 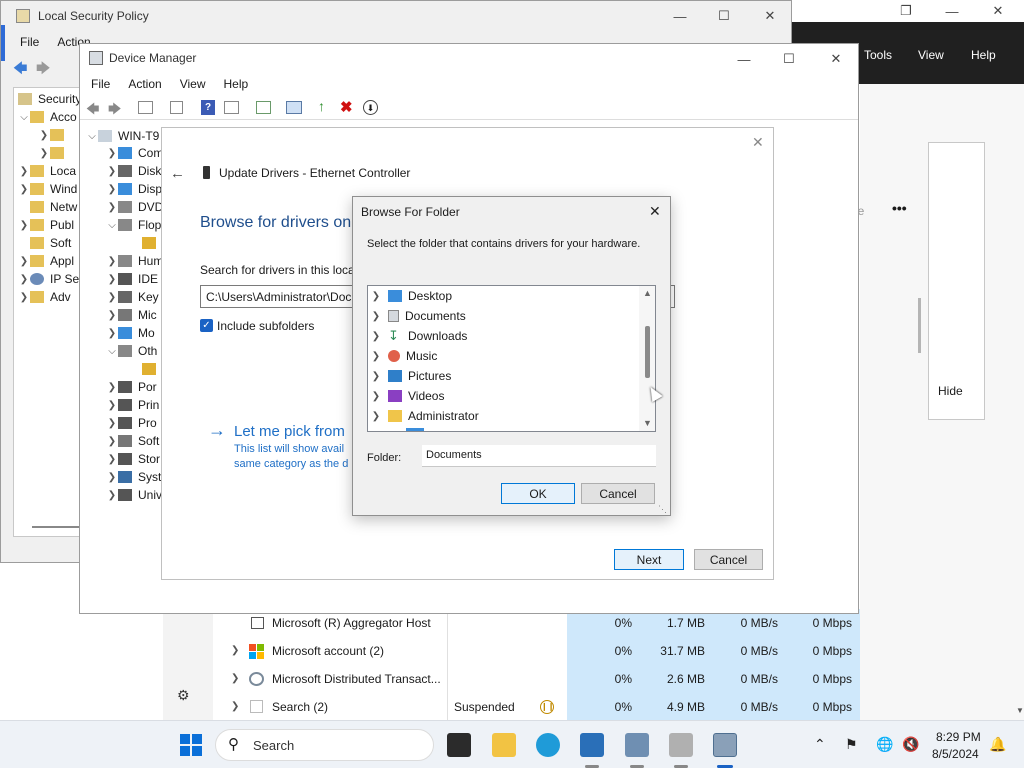 I want to click on horizontal-scrollbar, so click(x=57, y=527).